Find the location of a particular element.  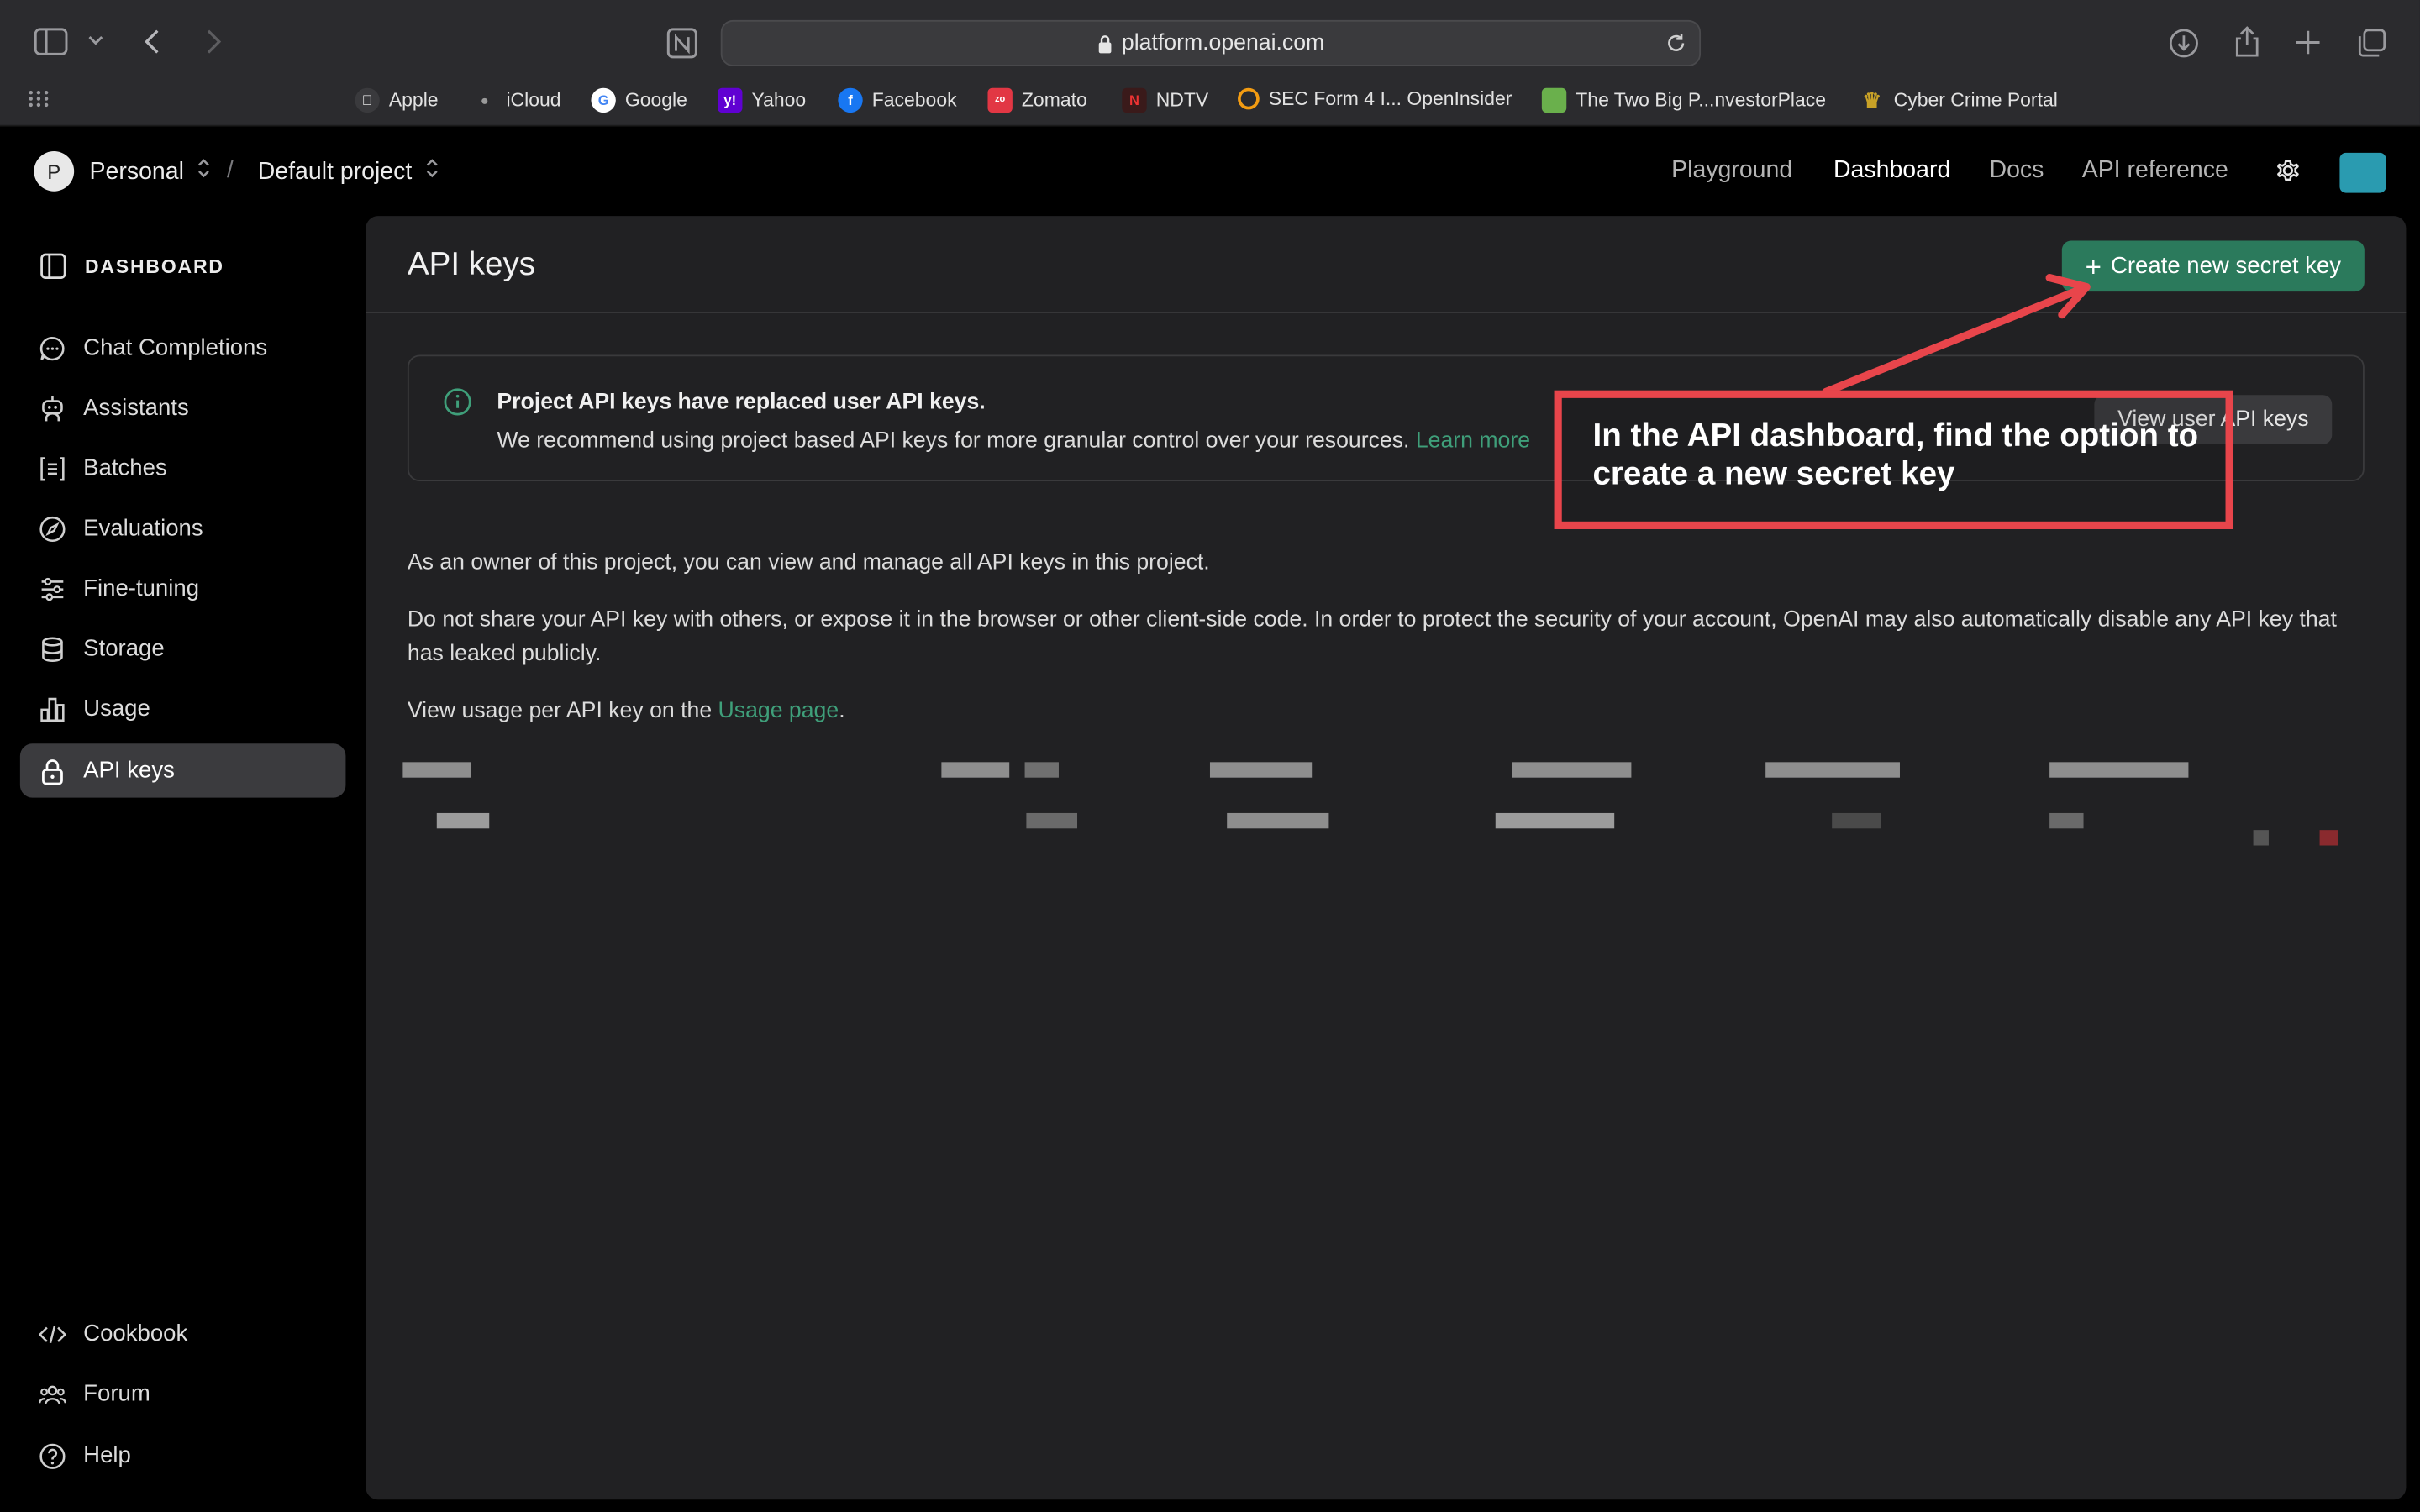

share-icon is located at coordinates (2247, 41).